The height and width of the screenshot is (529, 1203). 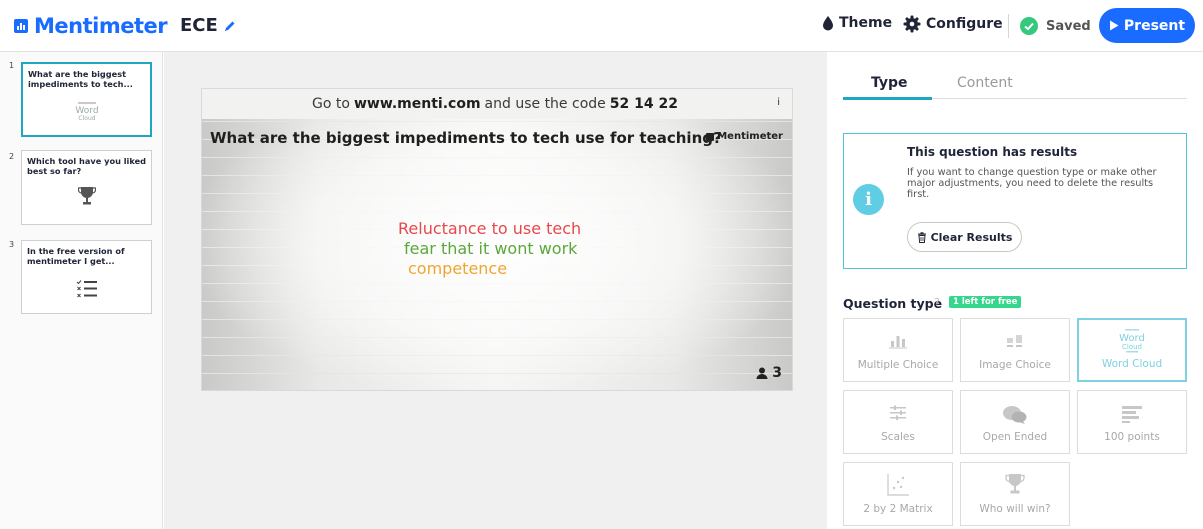 What do you see at coordinates (1132, 414) in the screenshot?
I see `lines-icon` at bounding box center [1132, 414].